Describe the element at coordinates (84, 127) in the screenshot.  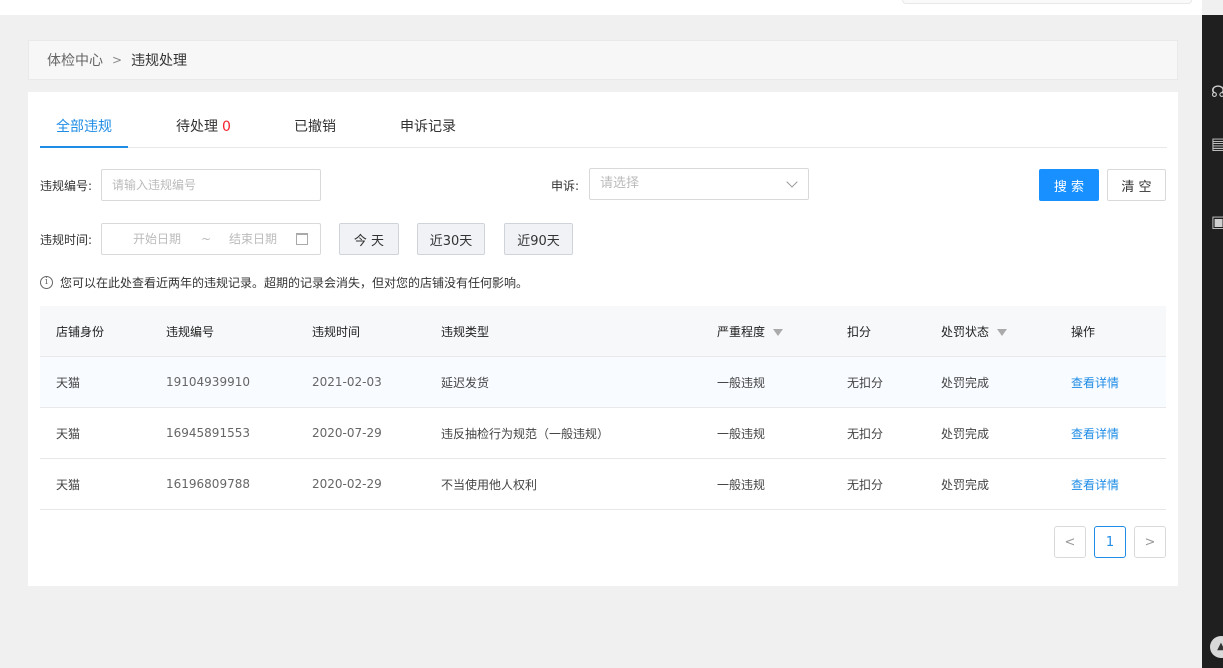
I see `tab-label: 全部违规` at that location.